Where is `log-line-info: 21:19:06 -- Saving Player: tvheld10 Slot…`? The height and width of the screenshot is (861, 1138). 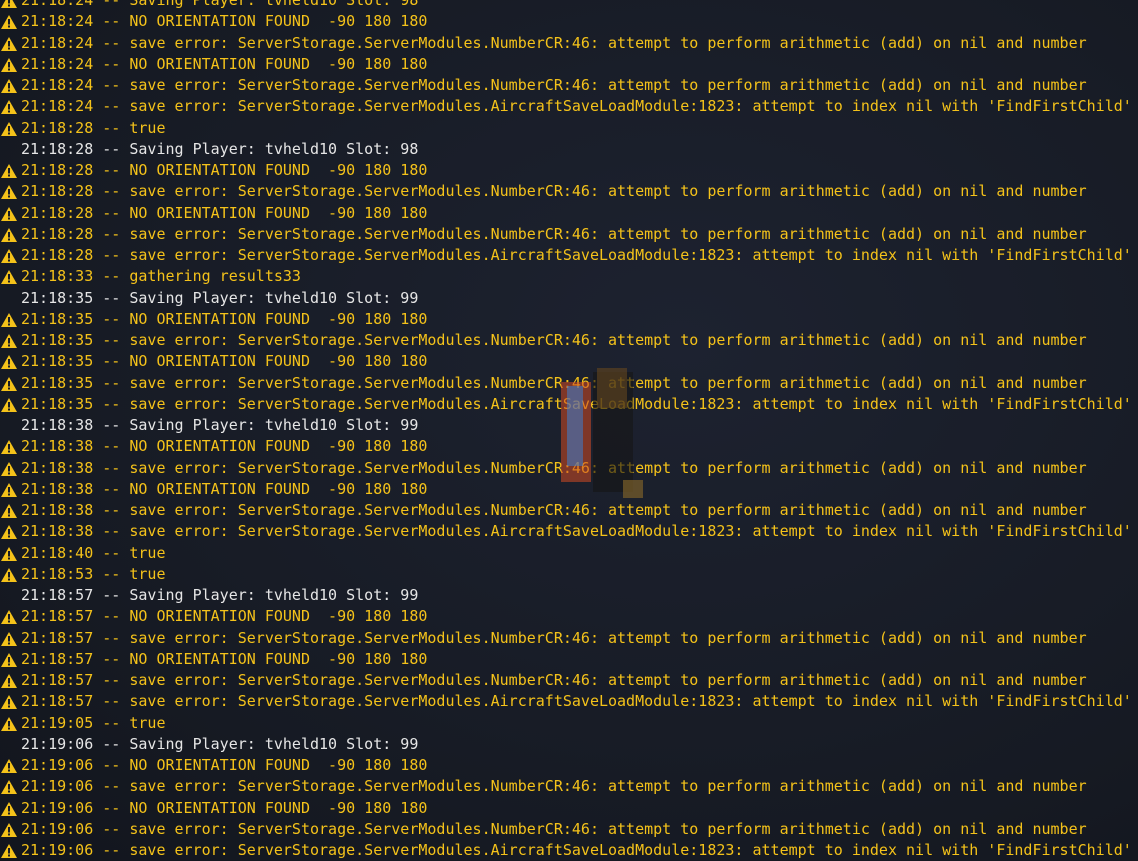
log-line-info: 21:19:06 -- Saving Player: tvheld10 Slot… is located at coordinates (569, 744).